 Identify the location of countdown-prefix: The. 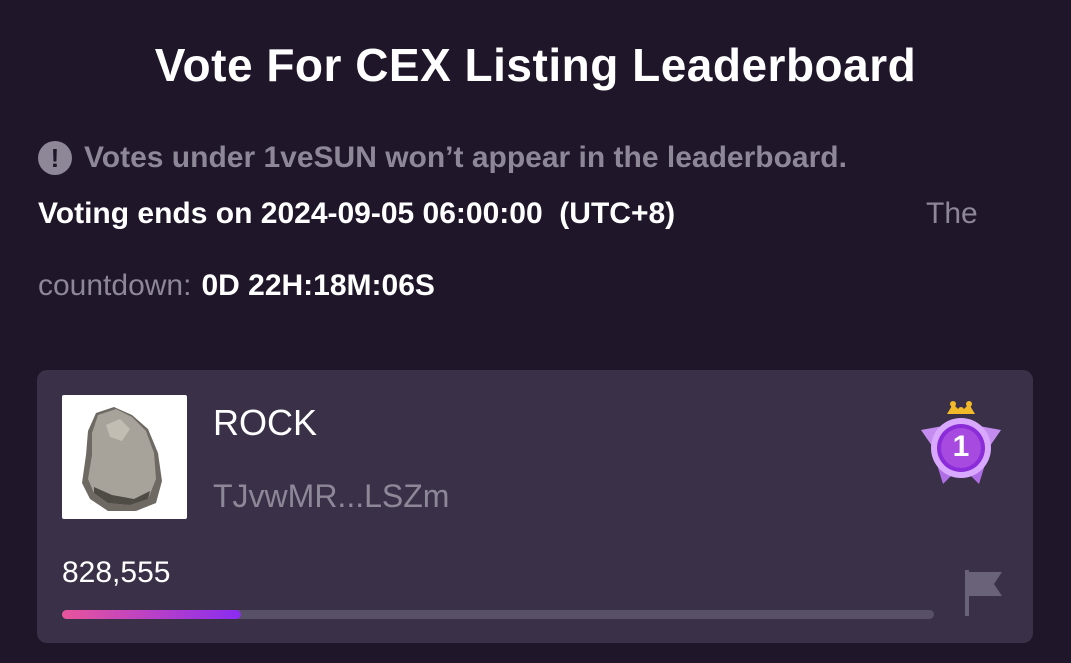
(952, 213).